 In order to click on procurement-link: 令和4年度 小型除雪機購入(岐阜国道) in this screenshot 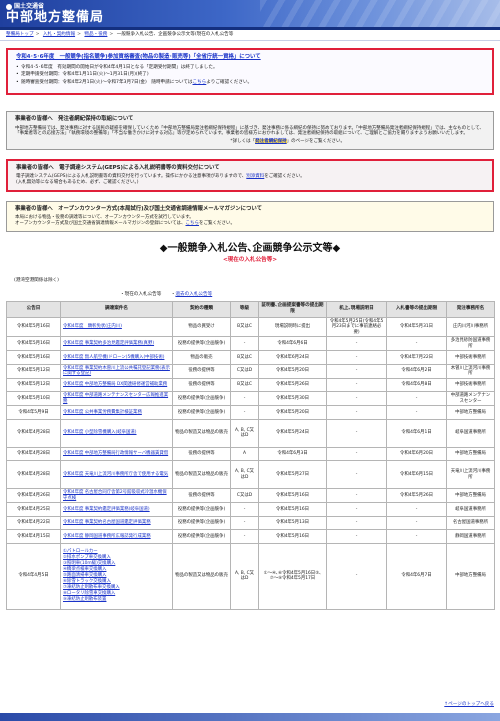, I will do `click(116, 433)`.